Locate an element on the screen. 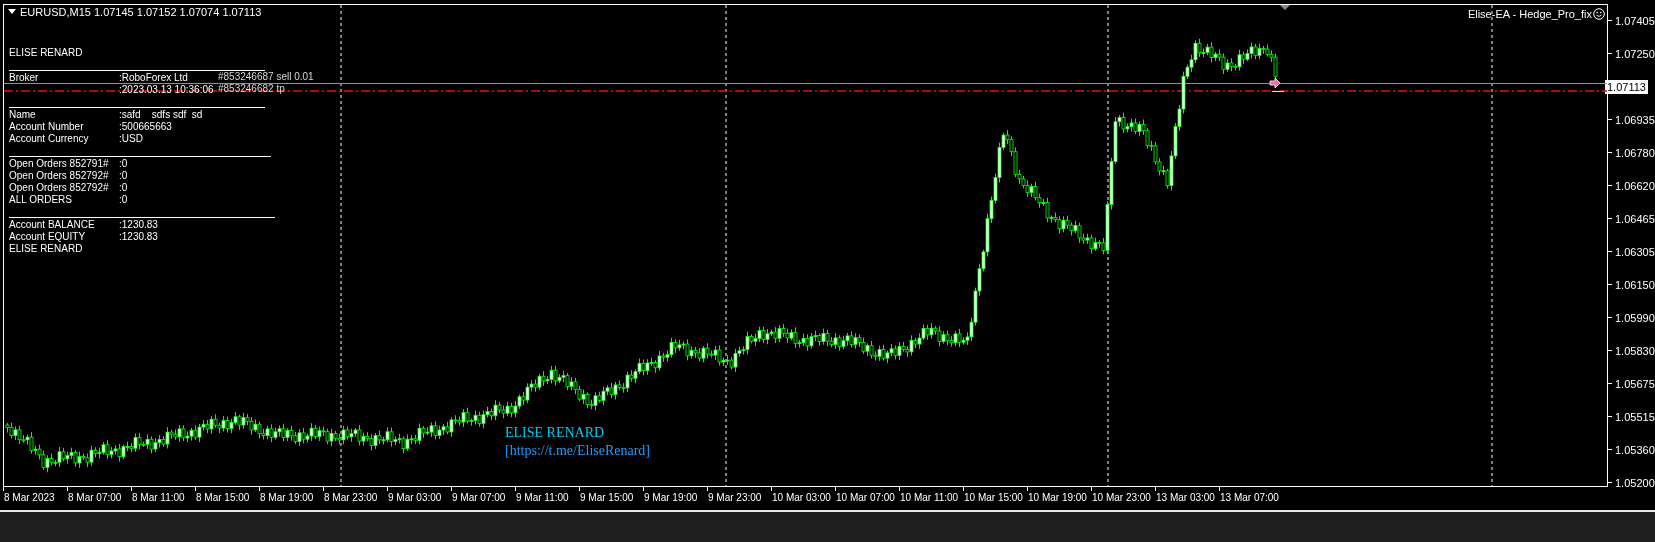 The image size is (1655, 542). info-label: Broker is located at coordinates (24, 78).